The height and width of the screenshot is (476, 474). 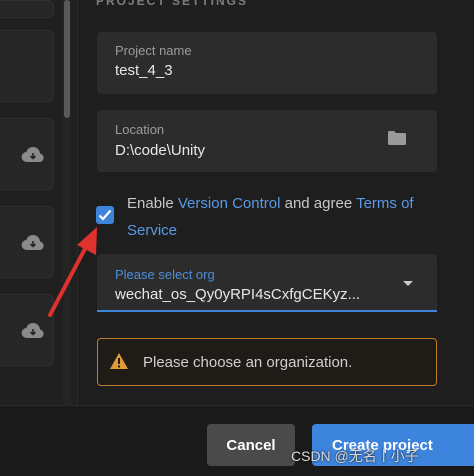 I want to click on location-input: D:\code\Unity, so click(x=160, y=150).